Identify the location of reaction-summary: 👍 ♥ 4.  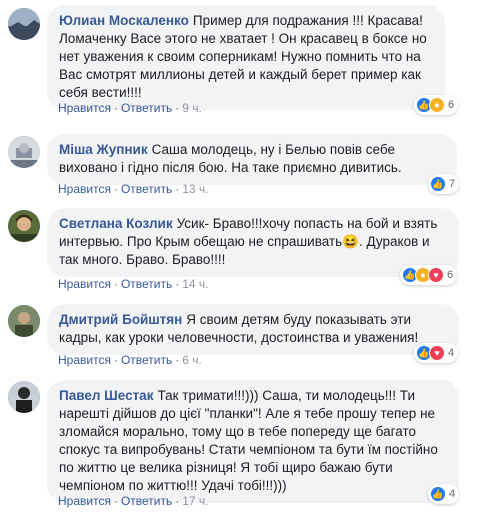
(436, 353).